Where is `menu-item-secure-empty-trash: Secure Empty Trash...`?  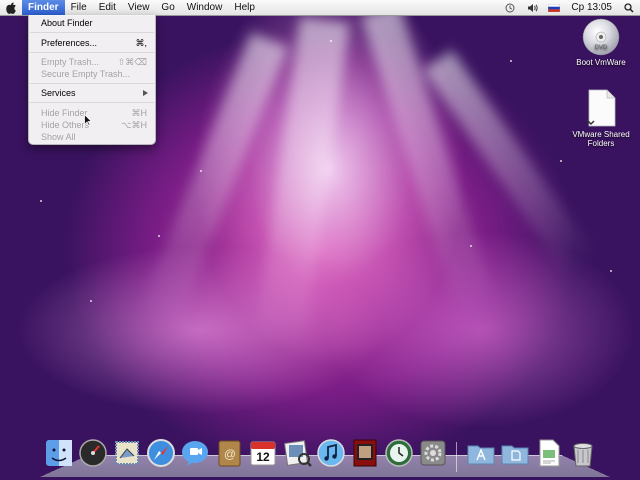
menu-item-secure-empty-trash: Secure Empty Trash... is located at coordinates (86, 74).